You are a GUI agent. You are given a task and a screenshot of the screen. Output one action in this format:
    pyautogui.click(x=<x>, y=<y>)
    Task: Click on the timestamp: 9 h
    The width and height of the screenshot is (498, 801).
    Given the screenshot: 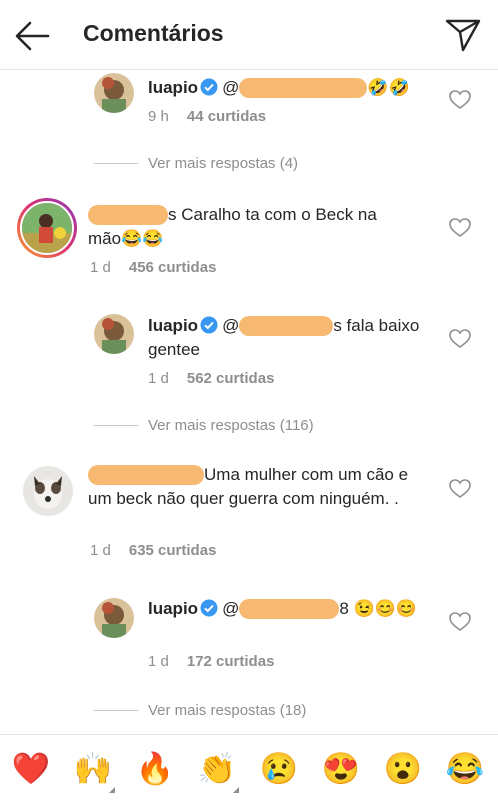 What is the action you would take?
    pyautogui.click(x=158, y=116)
    